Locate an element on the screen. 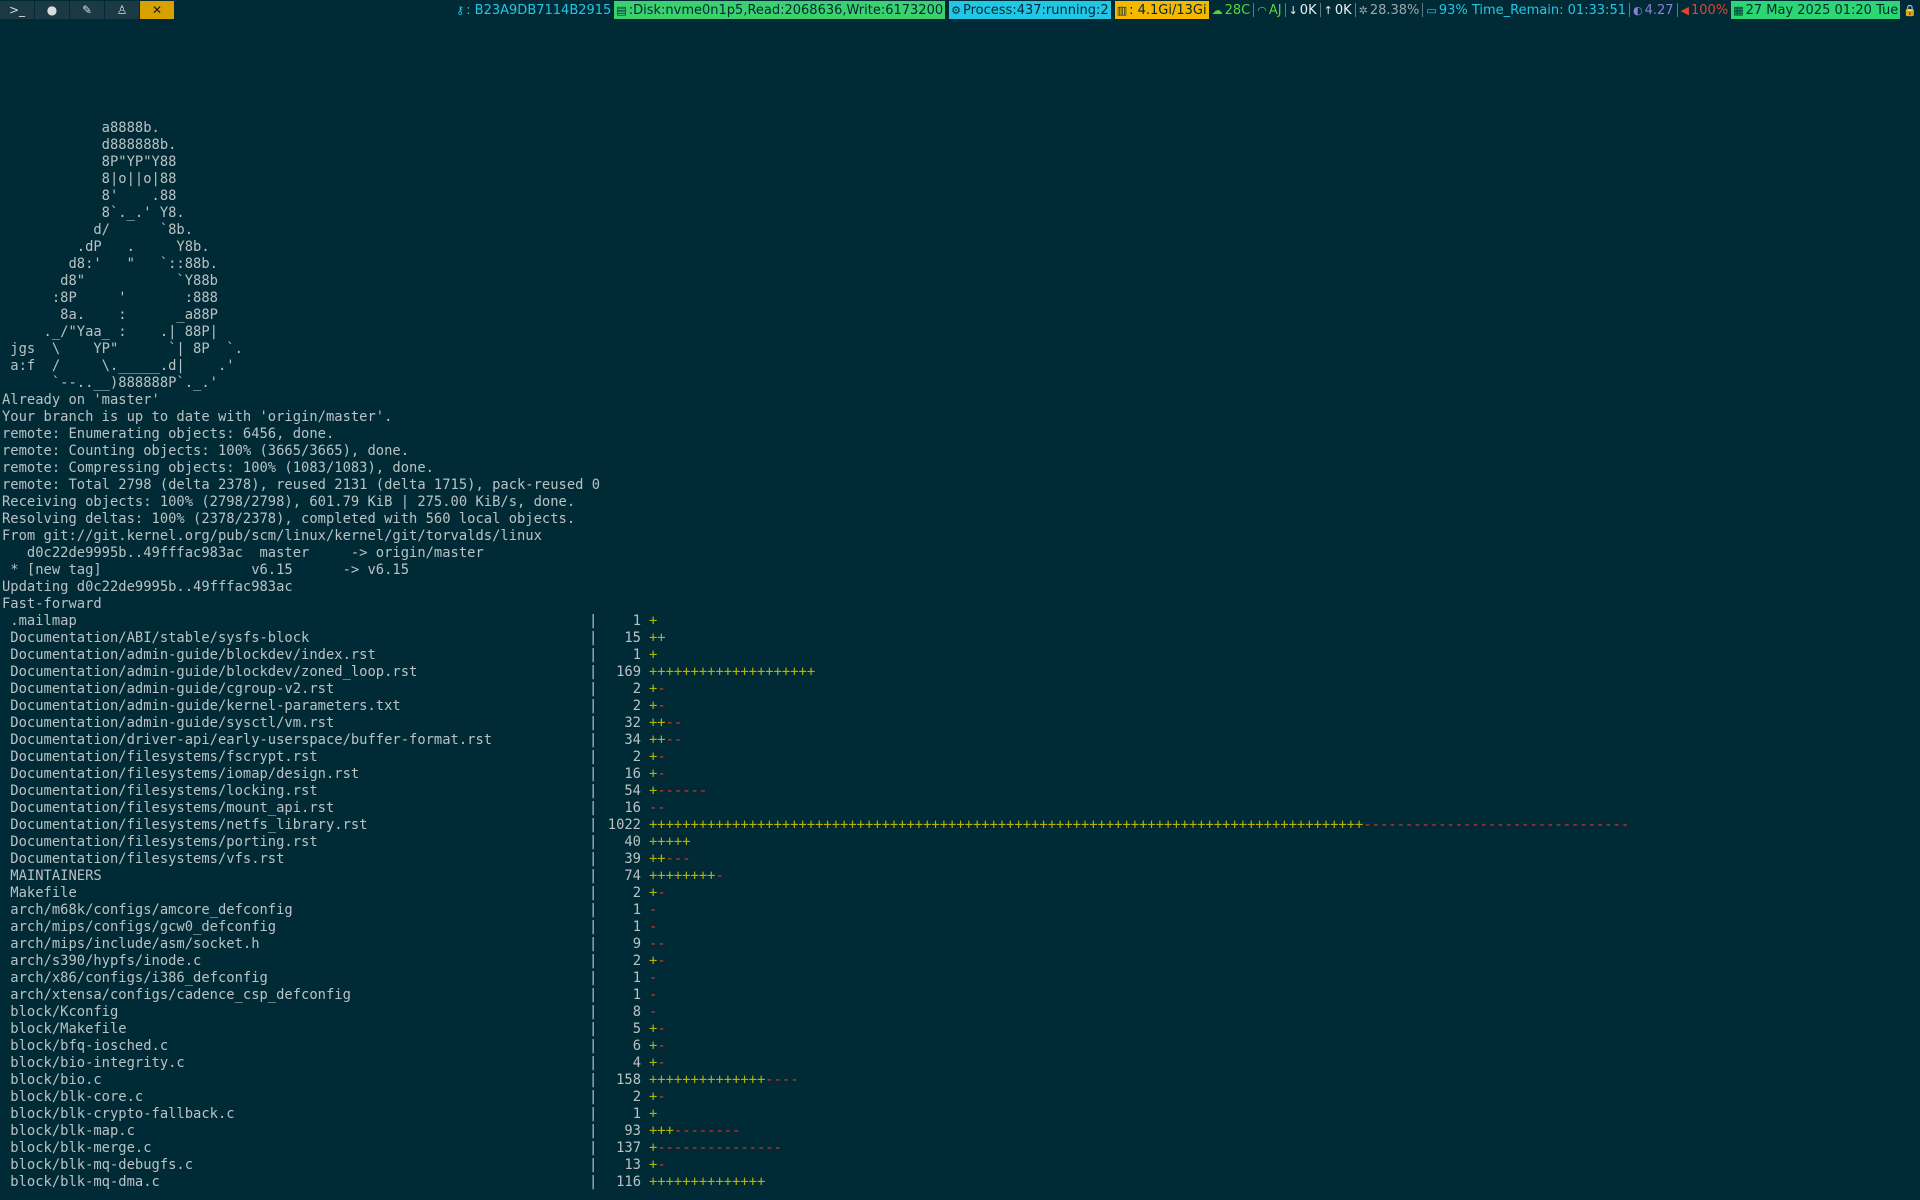 The height and width of the screenshot is (1200, 1920). diffstat-count: 6 is located at coordinates (636, 1046).